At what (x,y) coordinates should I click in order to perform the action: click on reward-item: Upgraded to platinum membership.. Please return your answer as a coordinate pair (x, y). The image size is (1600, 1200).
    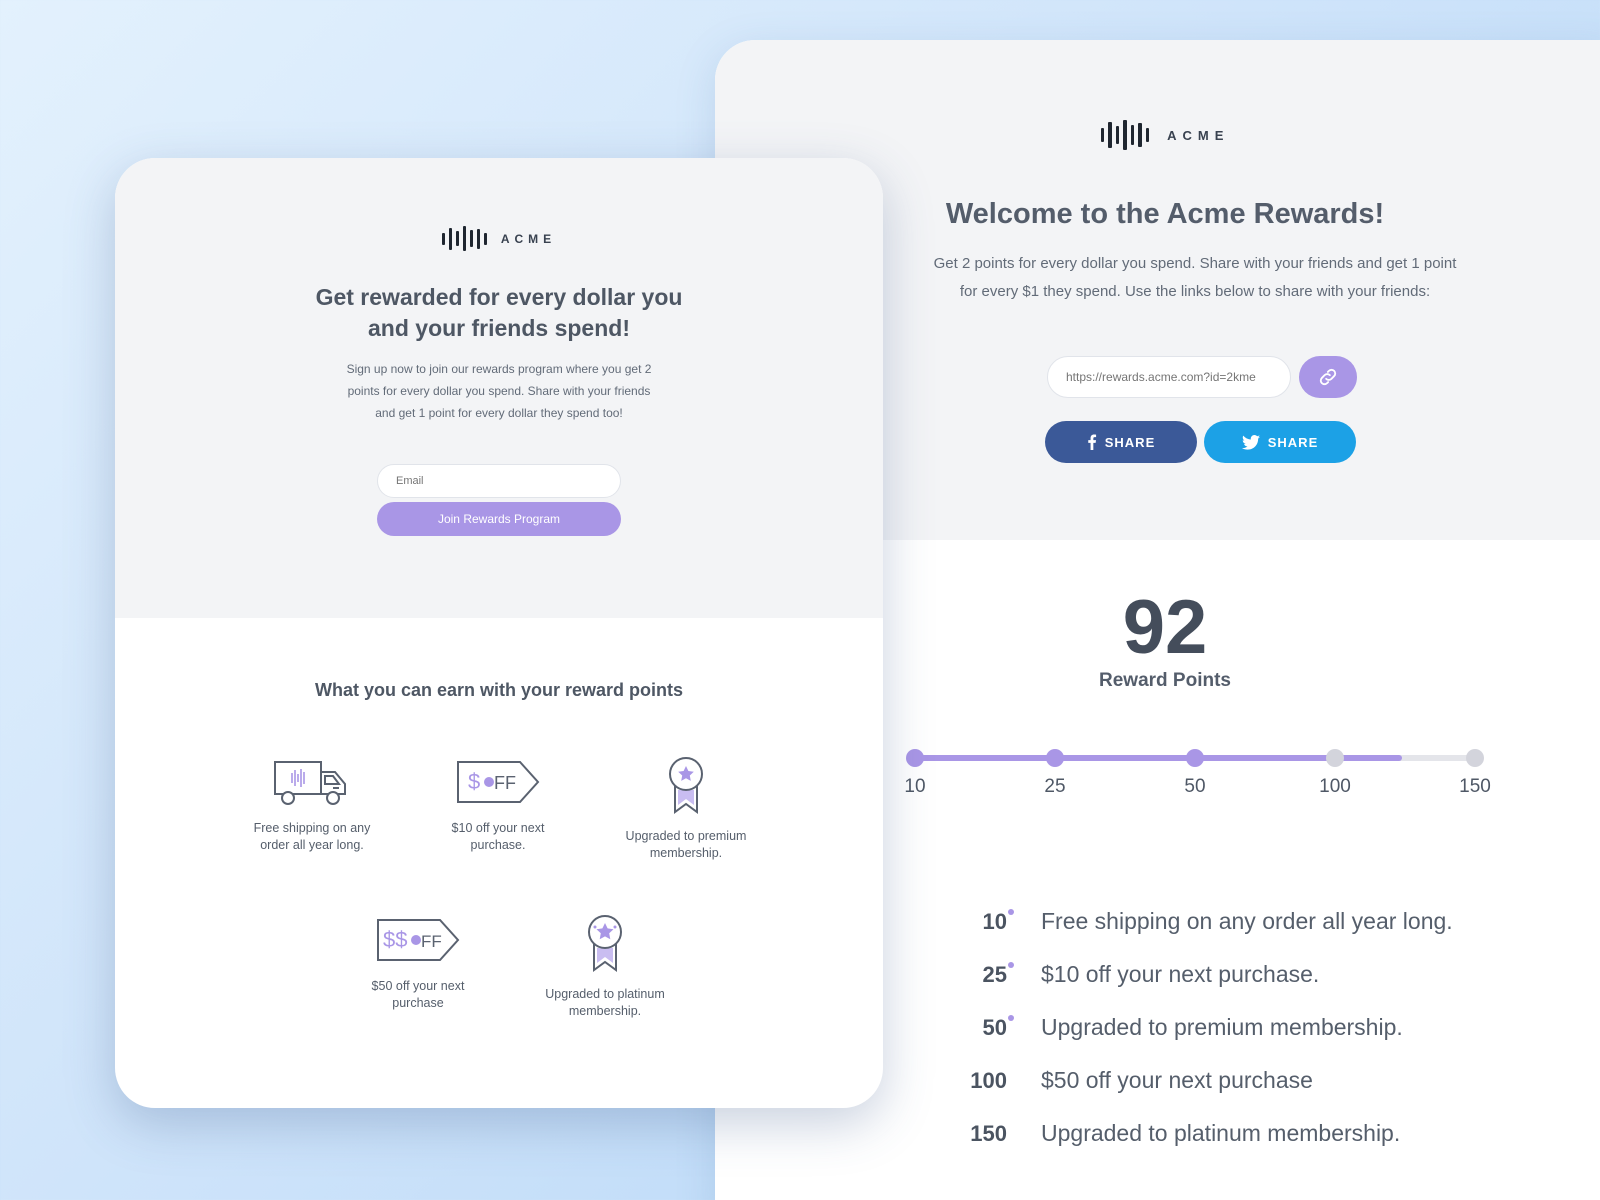
    Looking at the image, I should click on (605, 967).